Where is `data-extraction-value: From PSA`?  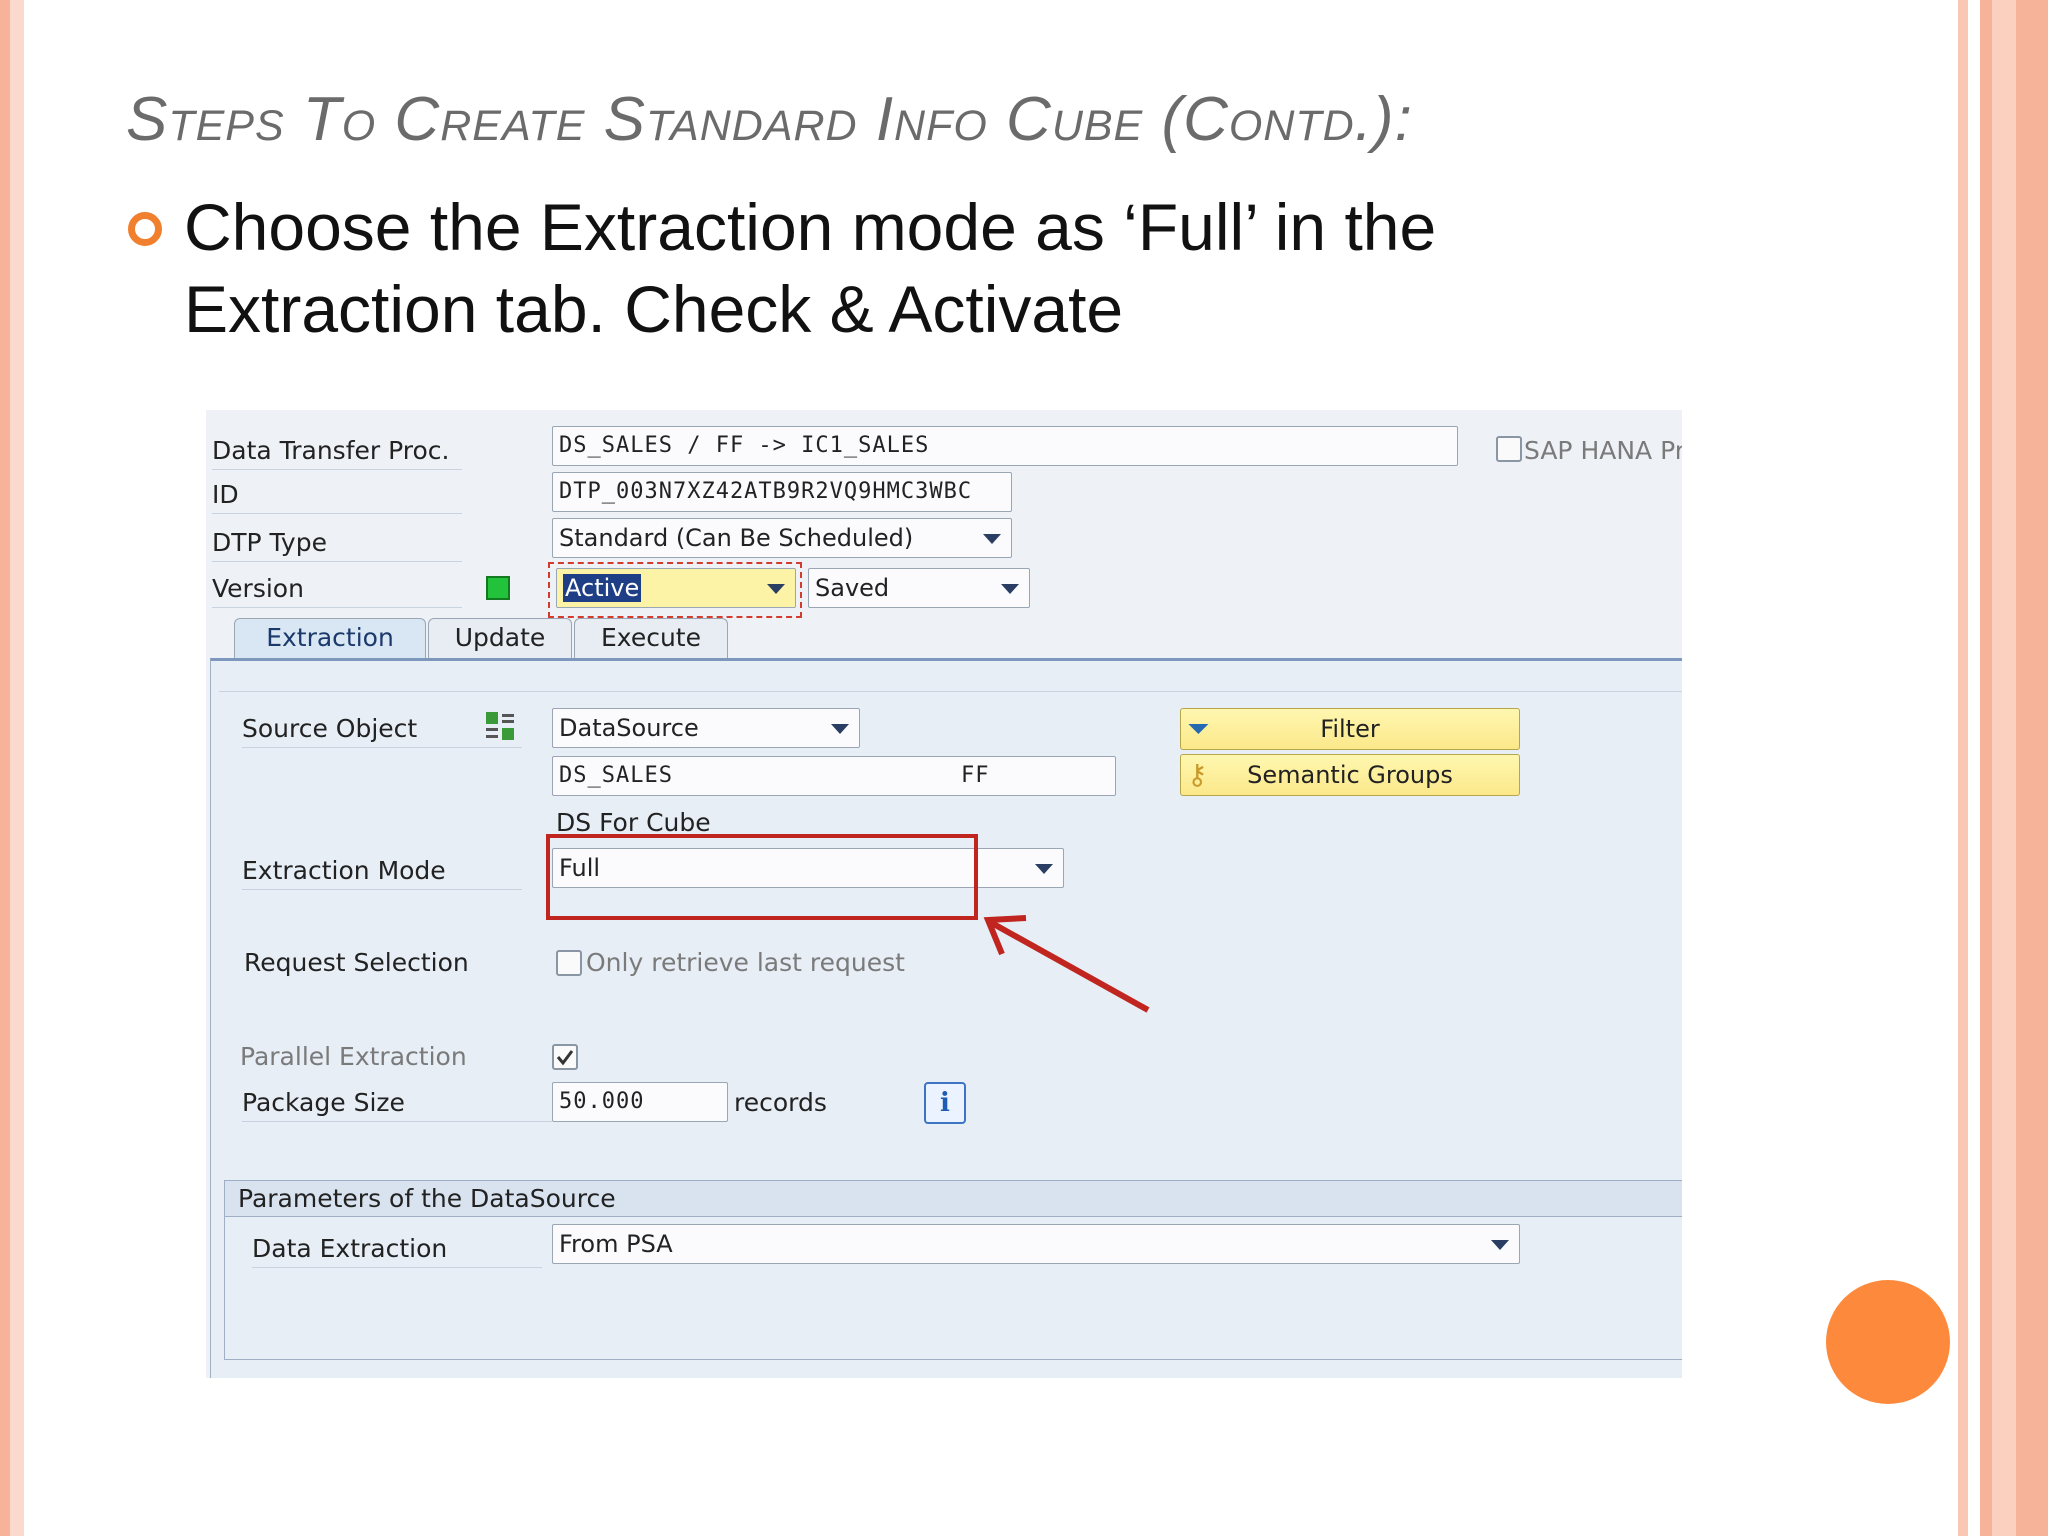 data-extraction-value: From PSA is located at coordinates (616, 1244).